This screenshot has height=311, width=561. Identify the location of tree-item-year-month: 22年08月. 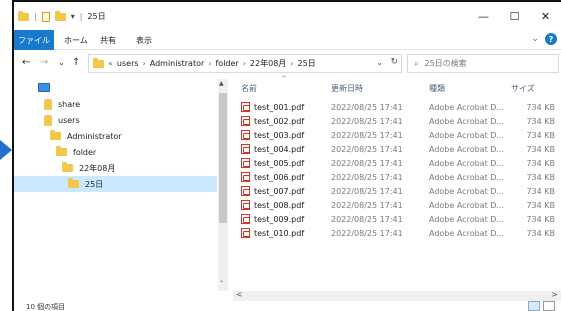
(88, 168).